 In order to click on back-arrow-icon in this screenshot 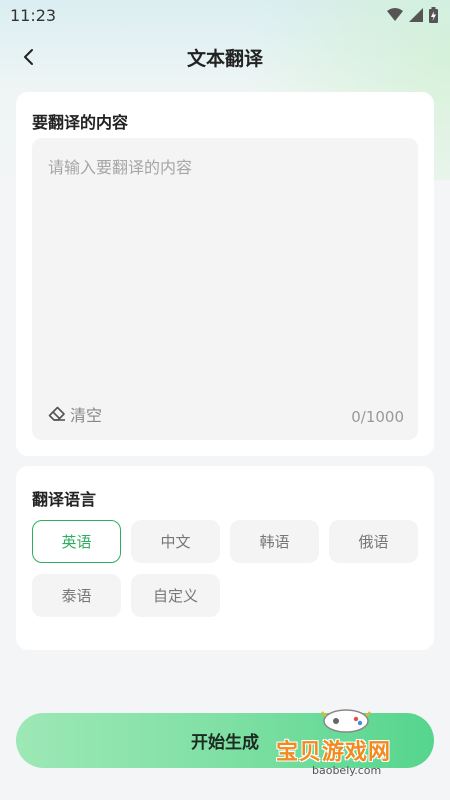, I will do `click(28, 57)`.